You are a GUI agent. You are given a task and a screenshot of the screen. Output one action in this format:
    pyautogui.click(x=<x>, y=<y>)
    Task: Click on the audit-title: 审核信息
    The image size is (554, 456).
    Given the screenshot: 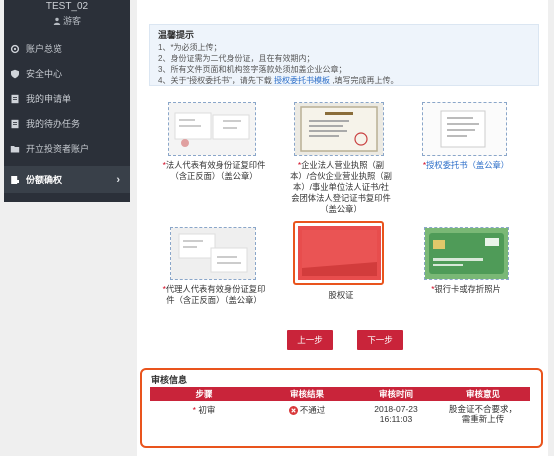 What is the action you would take?
    pyautogui.click(x=169, y=380)
    